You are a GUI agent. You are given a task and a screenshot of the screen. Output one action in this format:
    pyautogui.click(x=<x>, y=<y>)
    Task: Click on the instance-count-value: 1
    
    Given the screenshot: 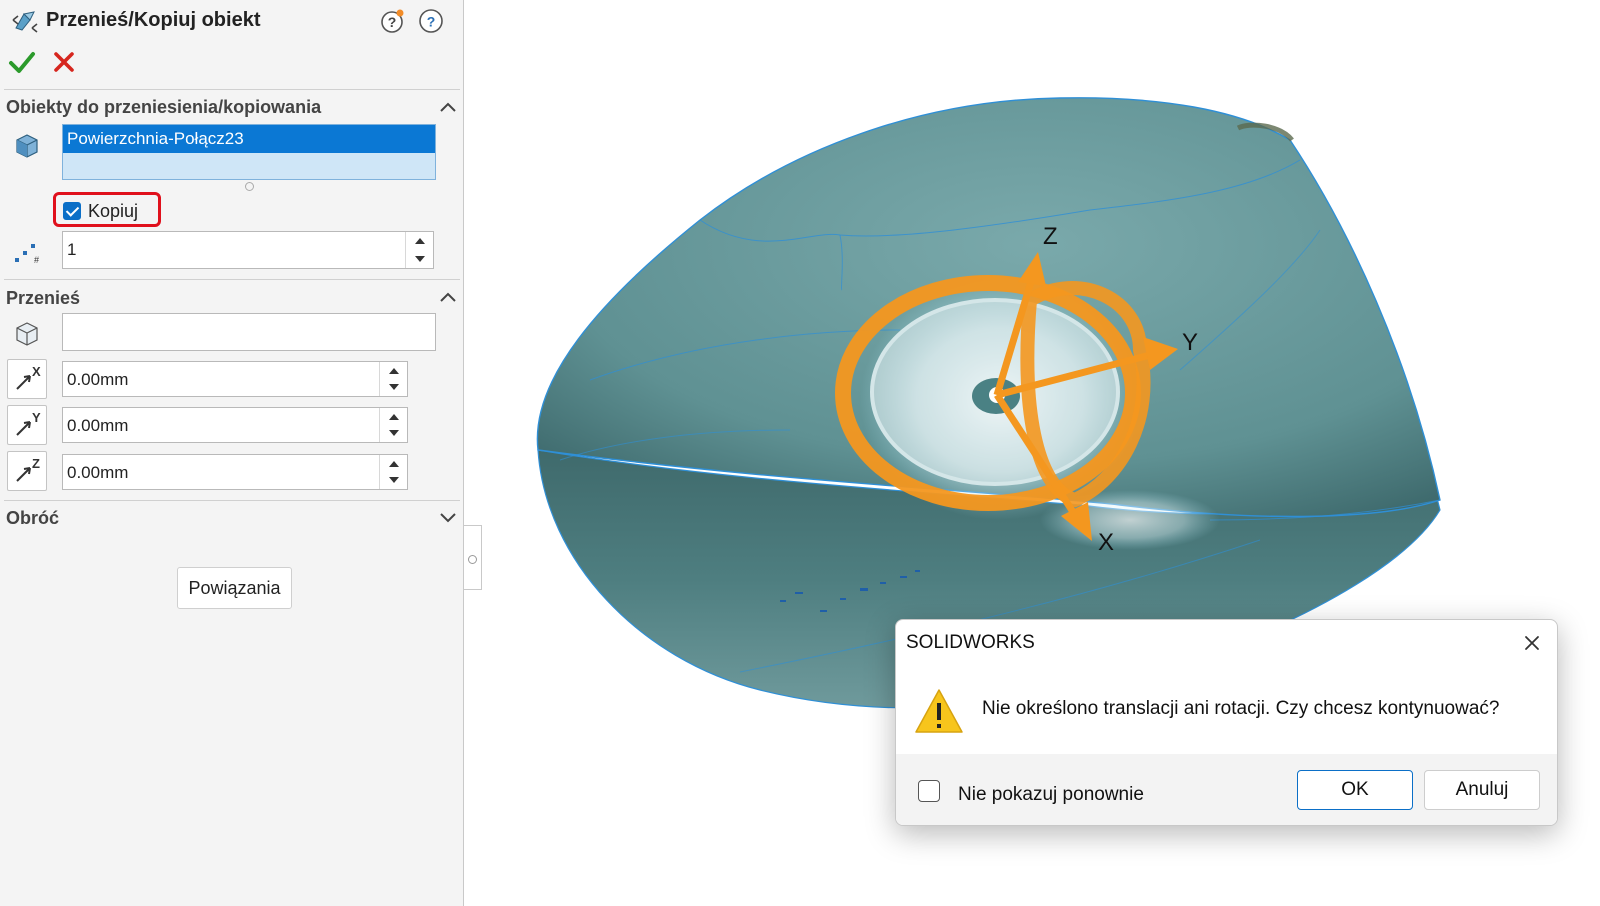 What is the action you would take?
    pyautogui.click(x=71, y=250)
    